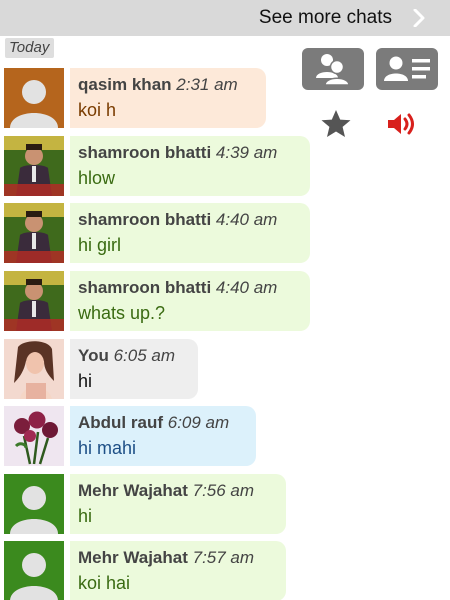  I want to click on message-bubble: qasim khan 2:31 am koi h, so click(168, 98).